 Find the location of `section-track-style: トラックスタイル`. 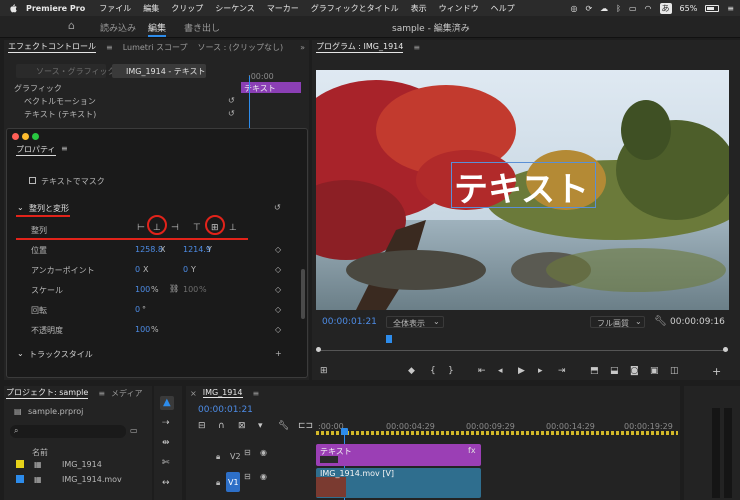

section-track-style: トラックスタイル is located at coordinates (61, 354).